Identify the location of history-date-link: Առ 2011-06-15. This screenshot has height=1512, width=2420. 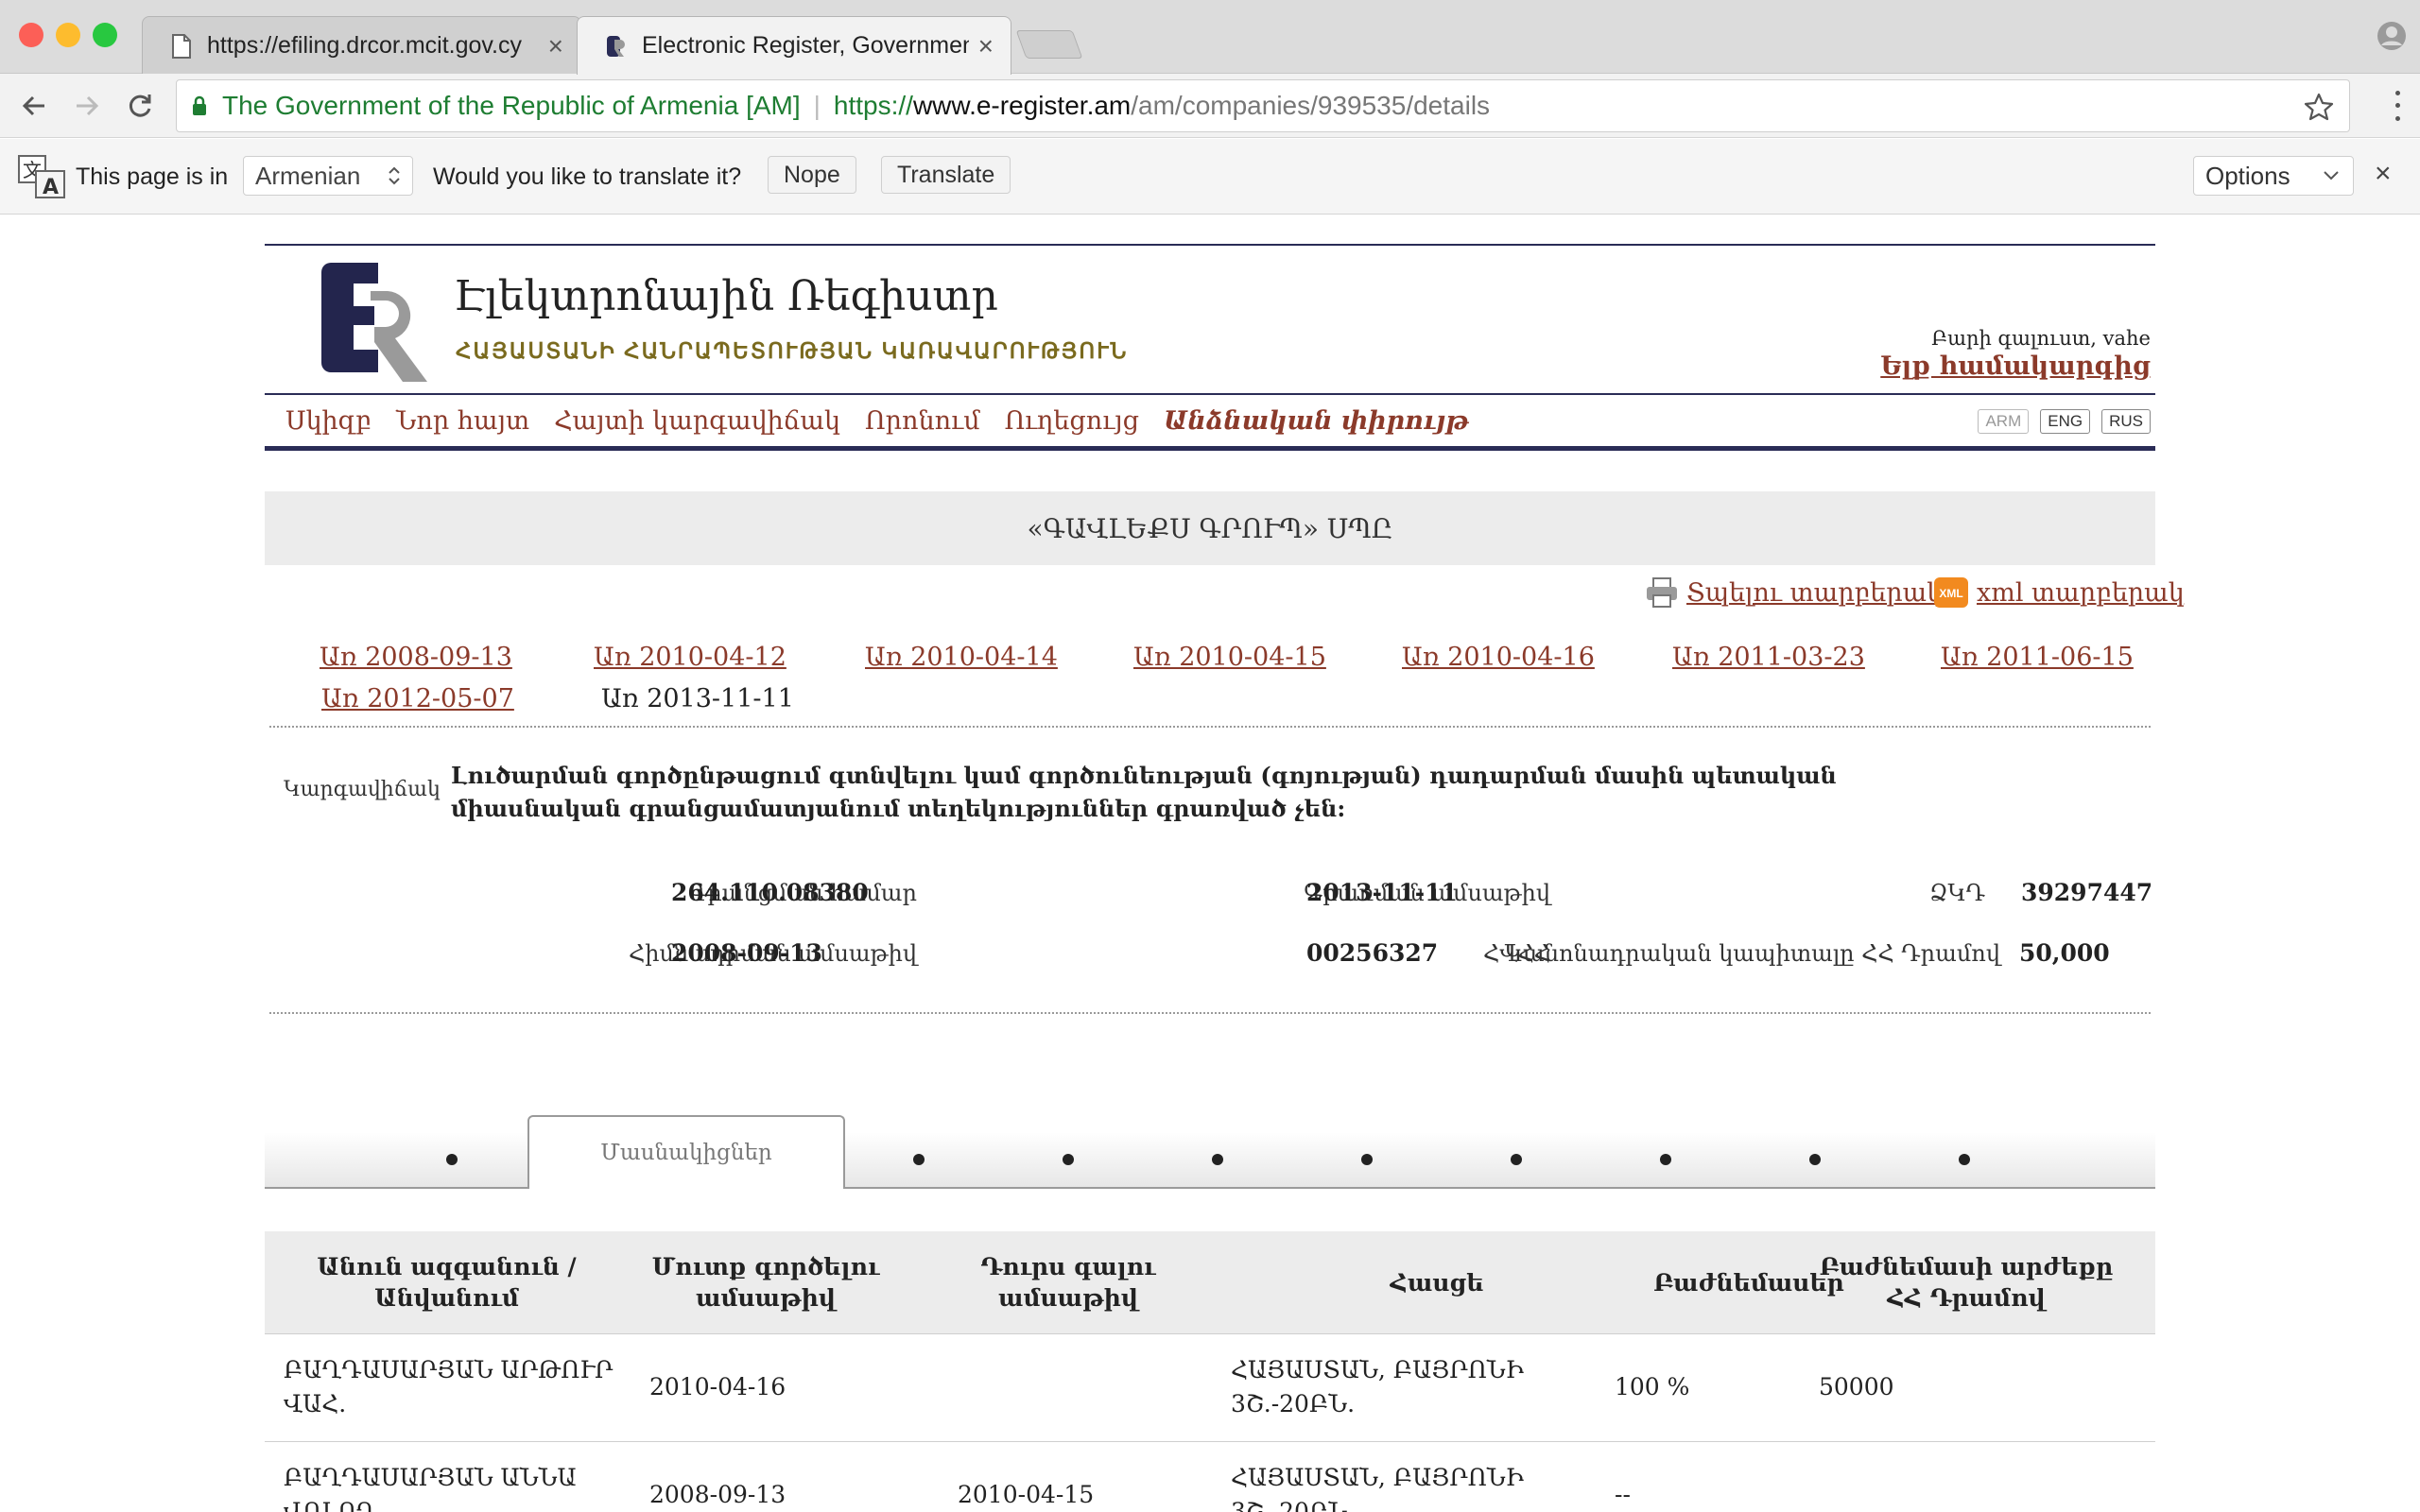
(2038, 657).